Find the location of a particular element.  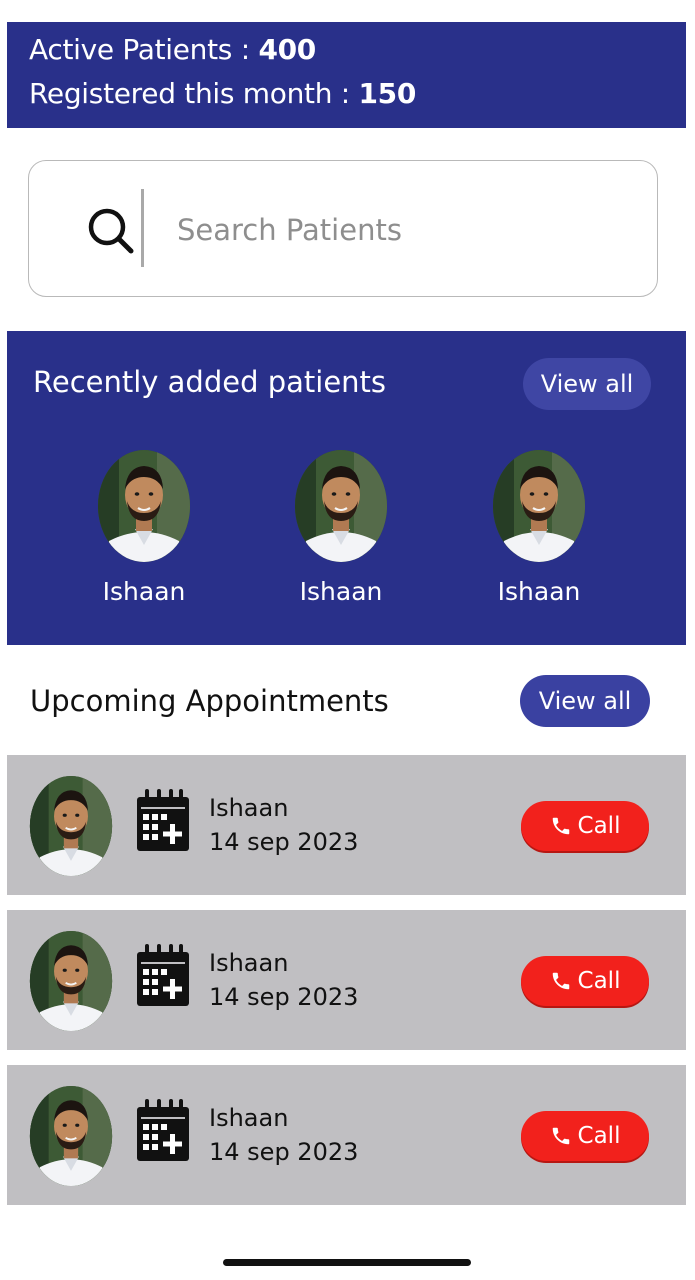

search-divider is located at coordinates (142, 228).